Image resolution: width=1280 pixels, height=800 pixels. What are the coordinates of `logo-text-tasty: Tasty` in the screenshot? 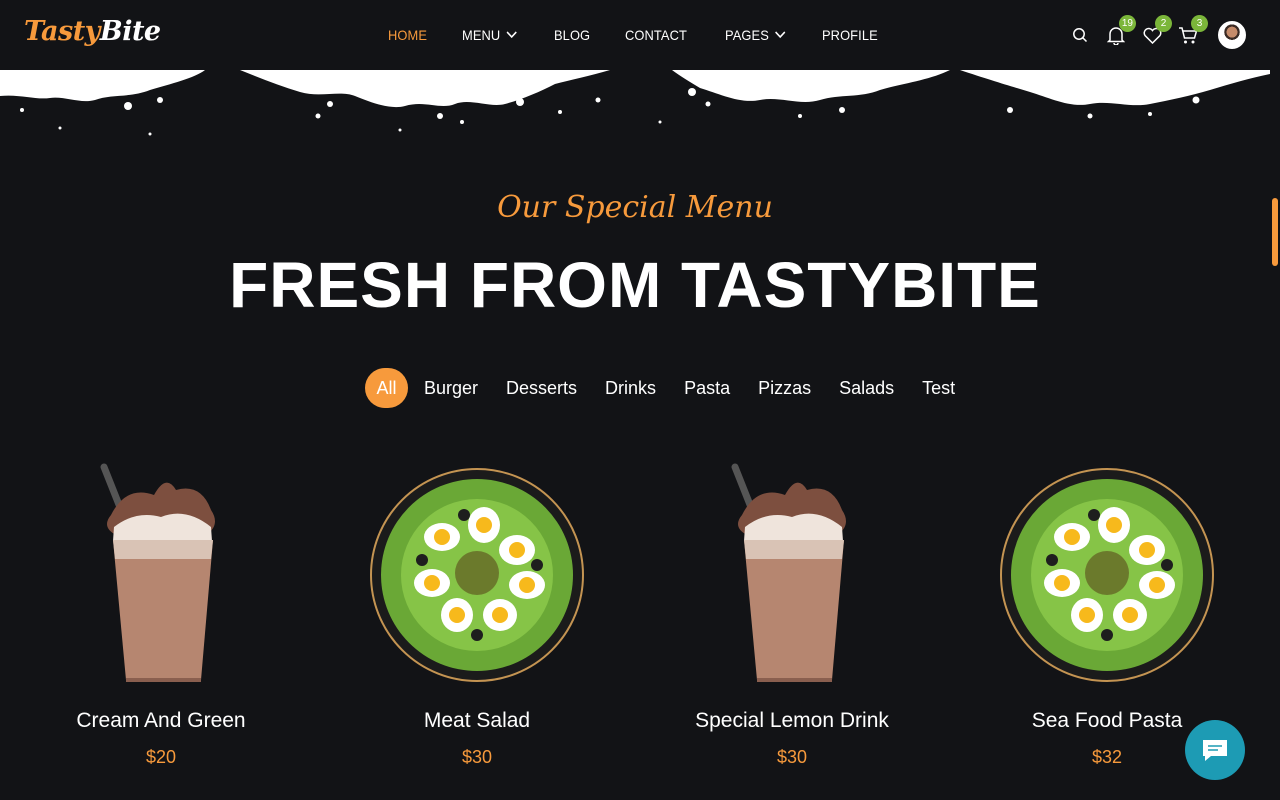 It's located at (62, 31).